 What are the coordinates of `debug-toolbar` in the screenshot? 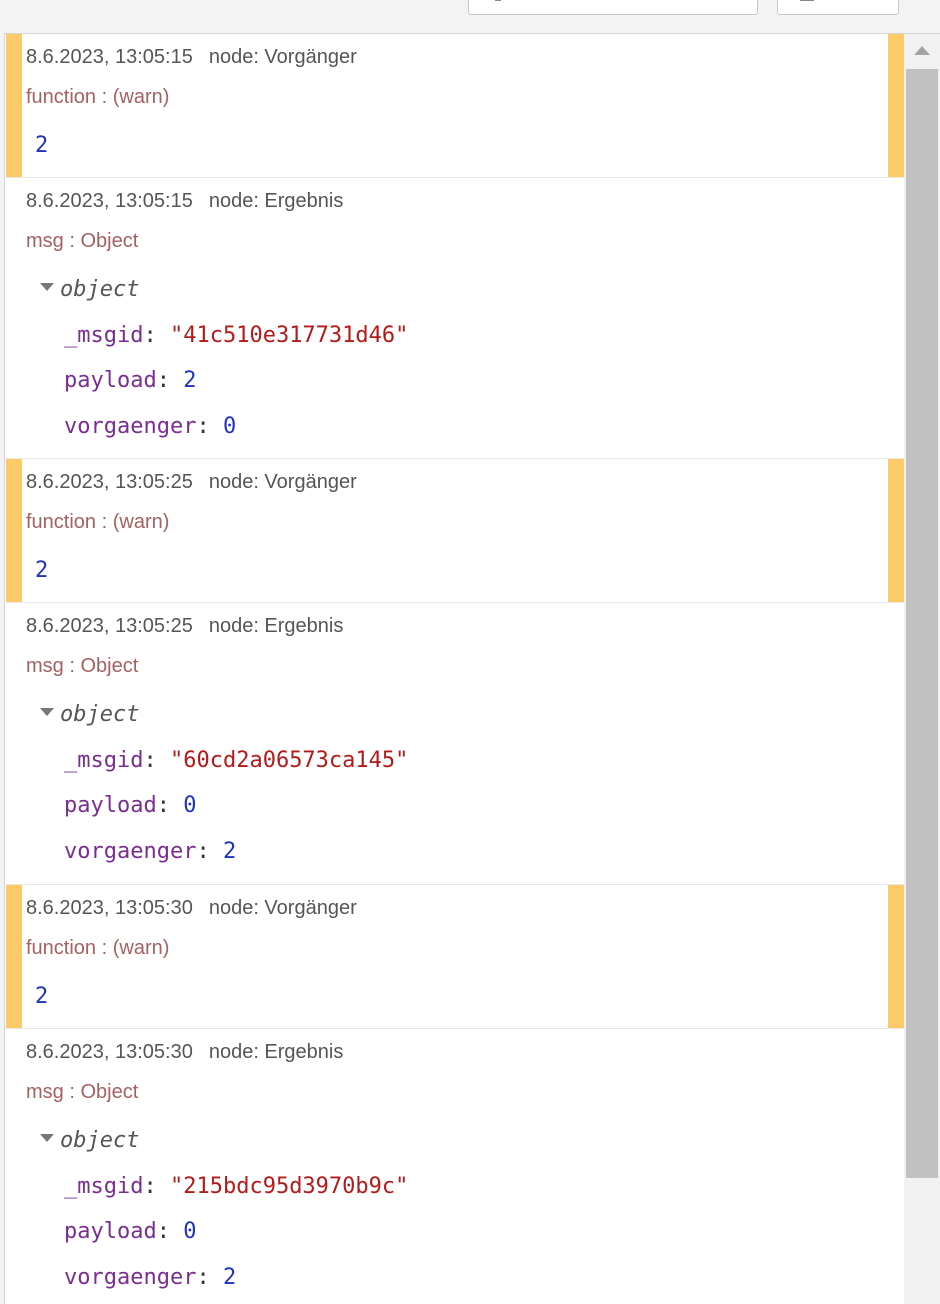 It's located at (470, 17).